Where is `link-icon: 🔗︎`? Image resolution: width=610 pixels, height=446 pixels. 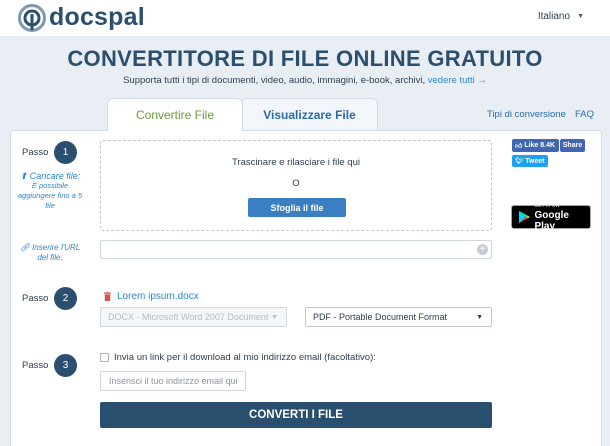 link-icon: 🔗︎ is located at coordinates (24, 247).